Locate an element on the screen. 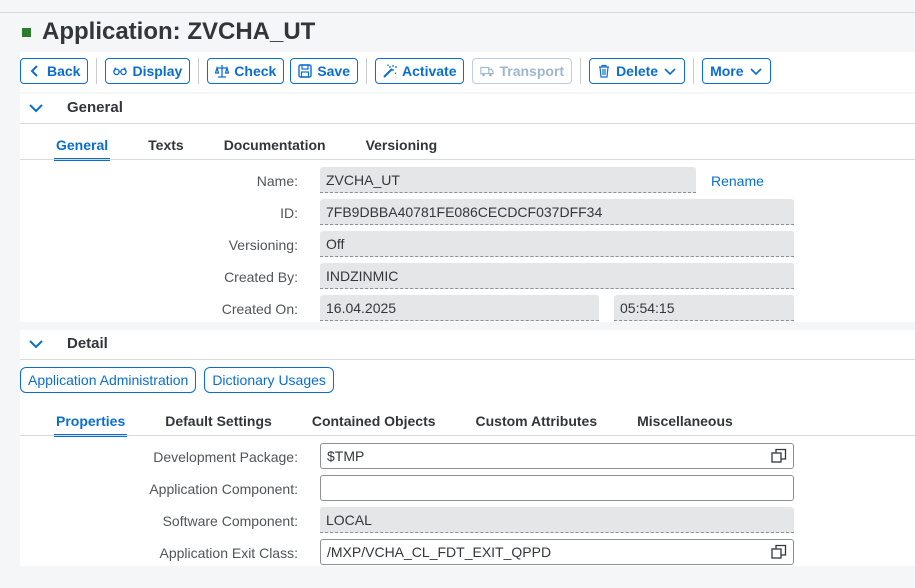 This screenshot has height=588, width=915. application-component-label: Application Component: is located at coordinates (223, 489).